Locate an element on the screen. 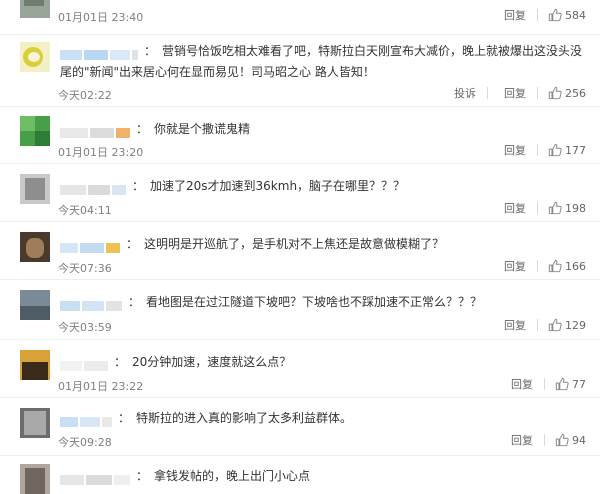 The height and width of the screenshot is (494, 600). comment-time: 今天07:36 is located at coordinates (85, 268).